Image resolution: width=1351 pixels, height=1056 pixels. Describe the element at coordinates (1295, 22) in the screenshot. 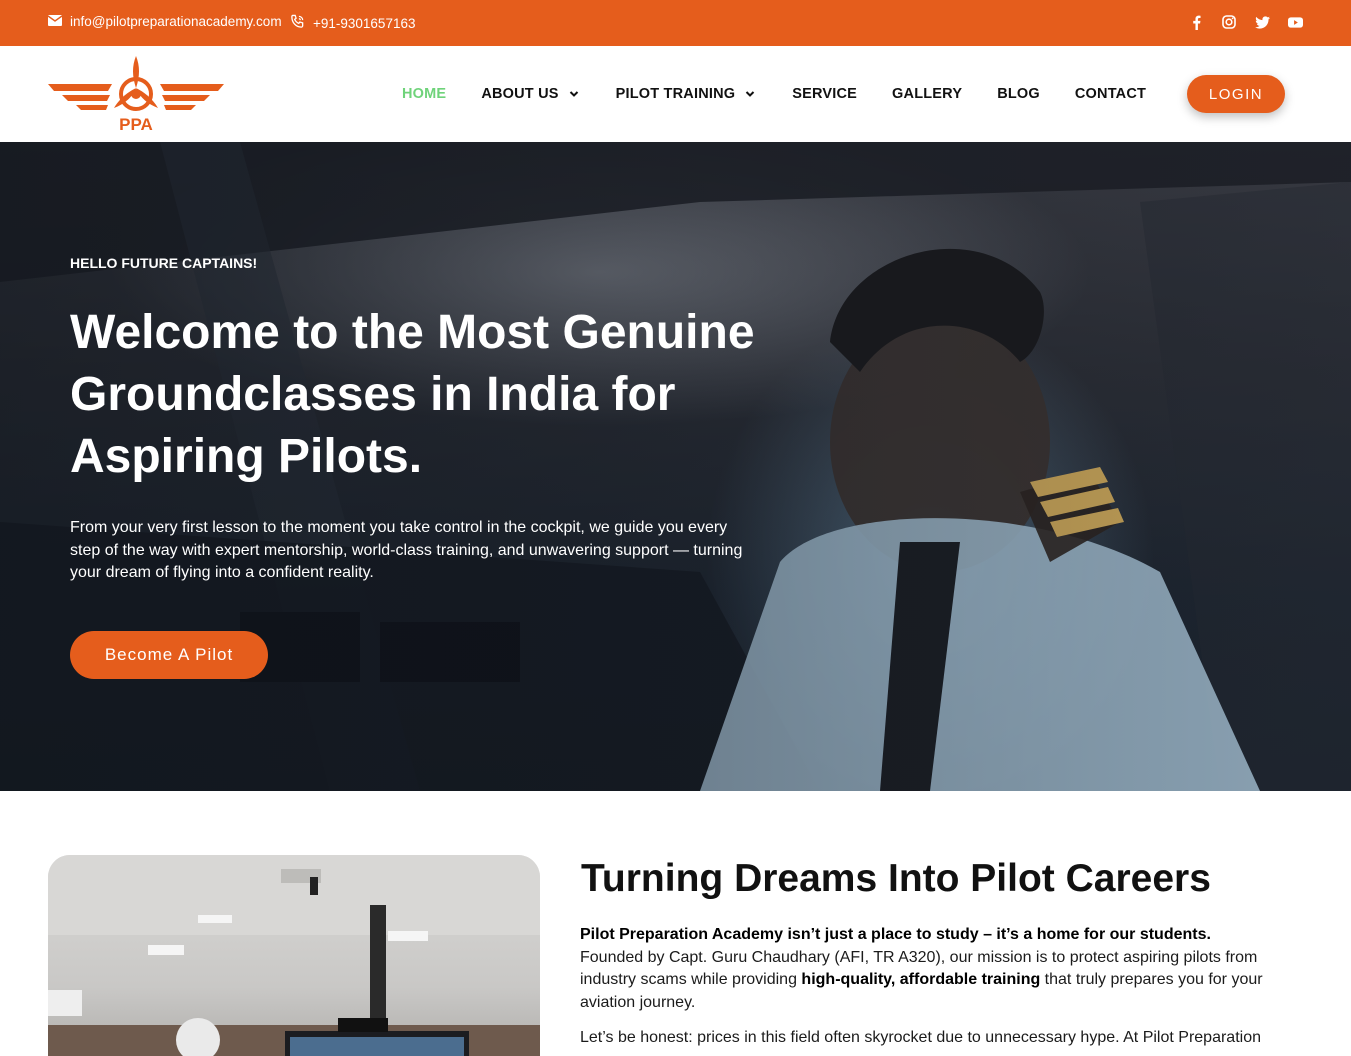

I see `youtube-icon` at that location.